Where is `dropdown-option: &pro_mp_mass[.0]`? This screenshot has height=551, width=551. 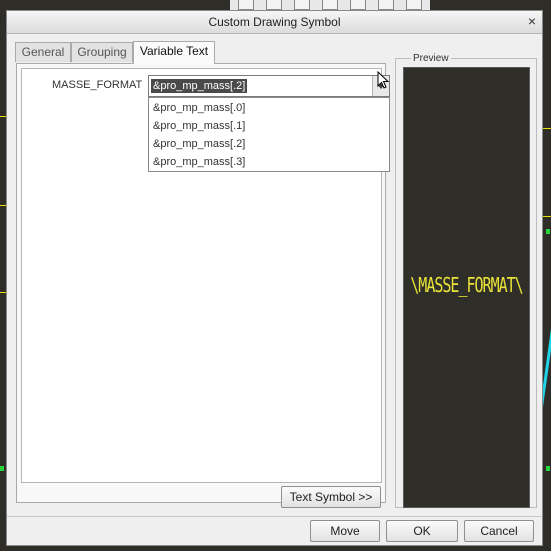 dropdown-option: &pro_mp_mass[.0] is located at coordinates (199, 108).